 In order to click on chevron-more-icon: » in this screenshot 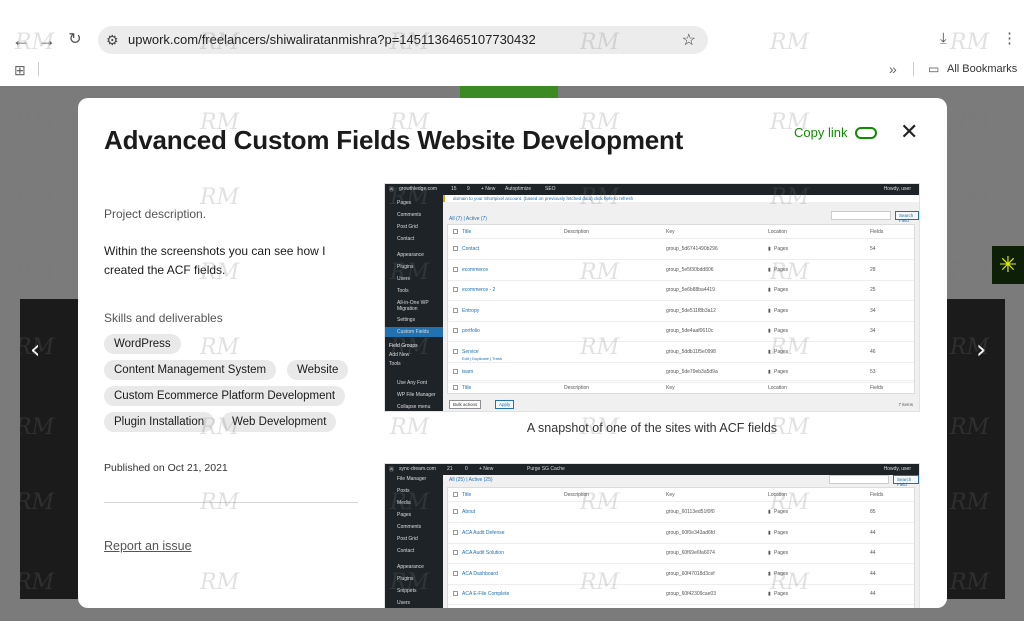, I will do `click(893, 69)`.